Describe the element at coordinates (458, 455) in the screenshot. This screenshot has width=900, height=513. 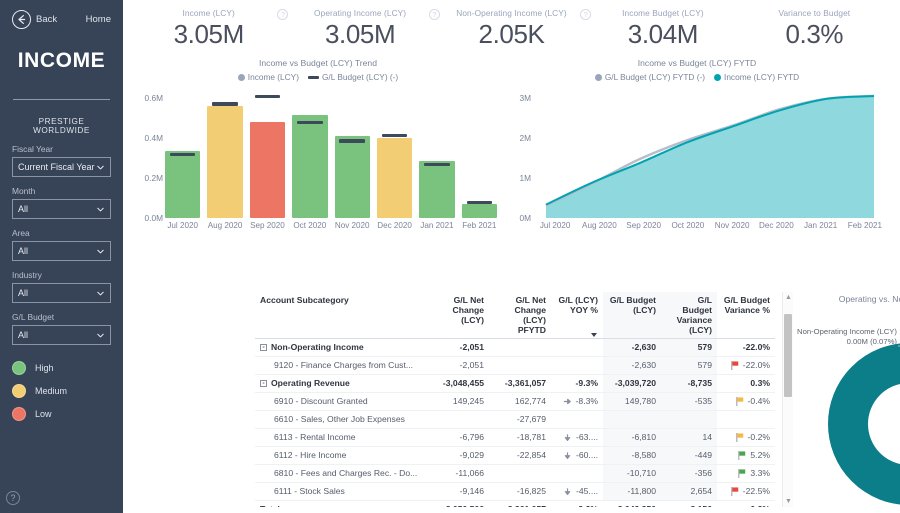
I see `cell-gl-net-change: -9,029` at that location.